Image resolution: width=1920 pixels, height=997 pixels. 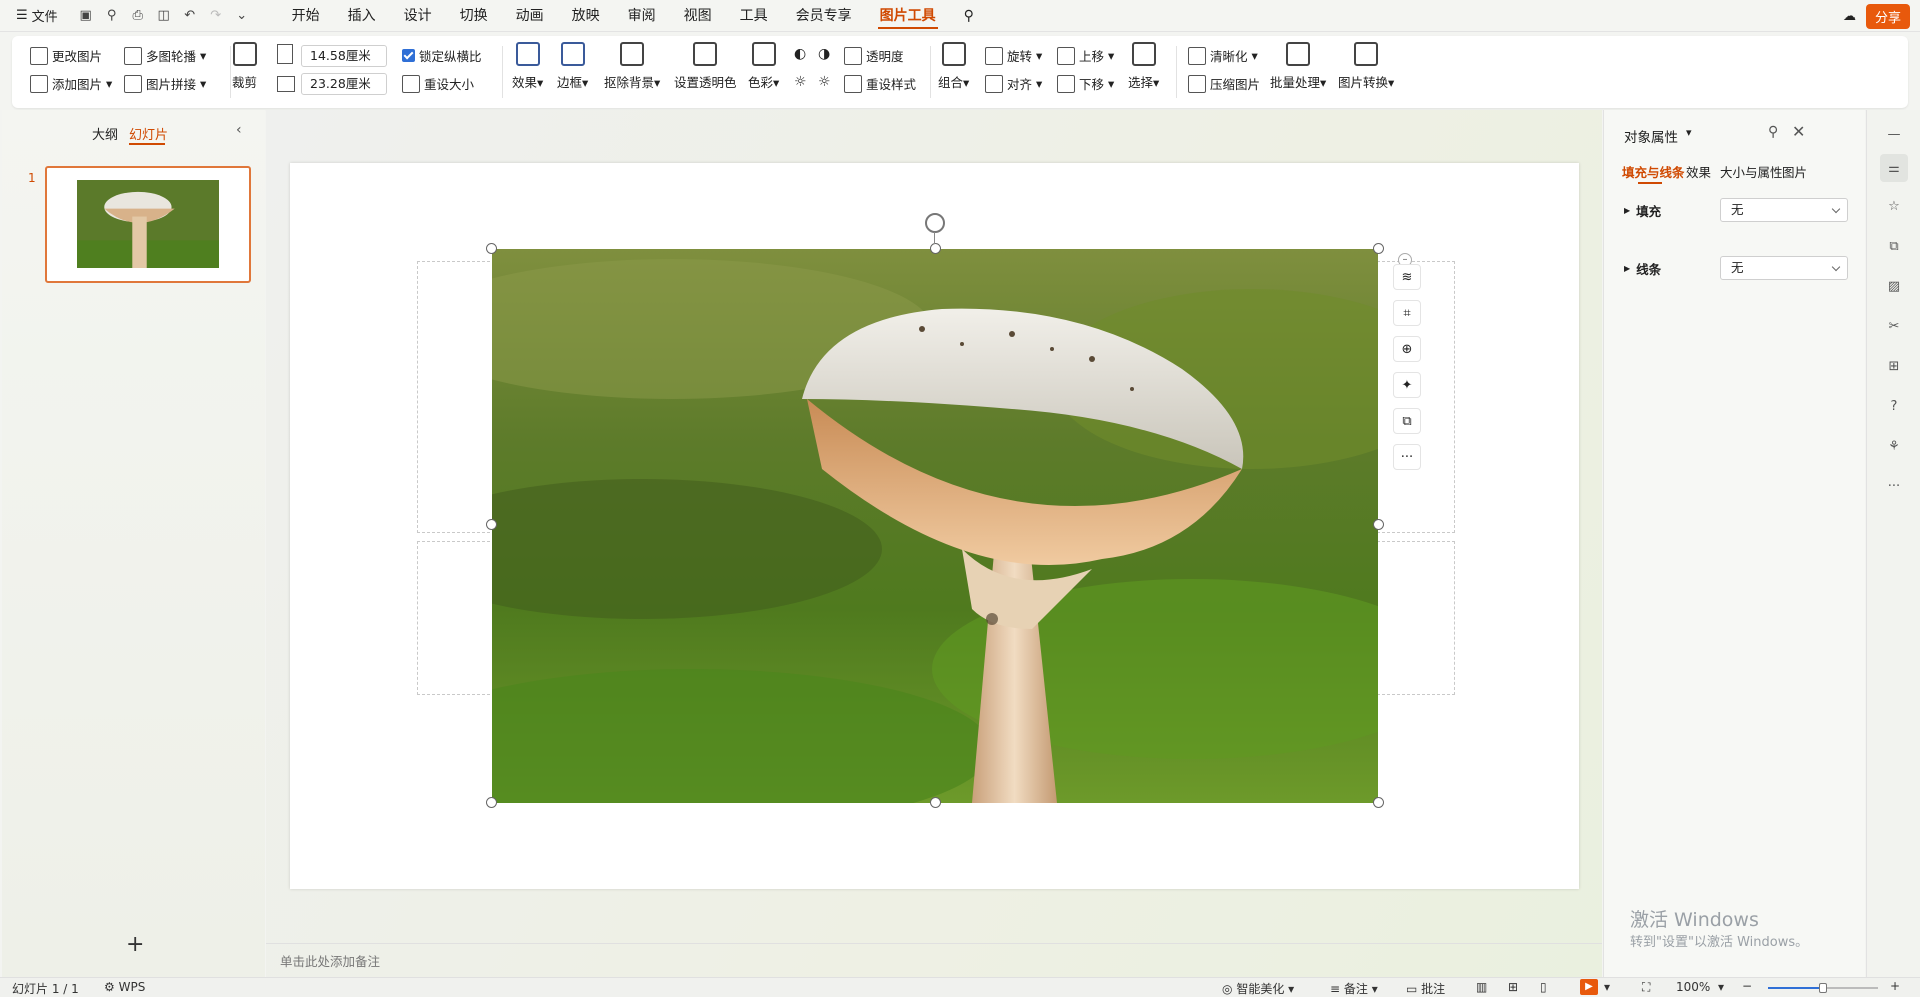 What do you see at coordinates (491, 524) in the screenshot?
I see `resize-handle-left` at bounding box center [491, 524].